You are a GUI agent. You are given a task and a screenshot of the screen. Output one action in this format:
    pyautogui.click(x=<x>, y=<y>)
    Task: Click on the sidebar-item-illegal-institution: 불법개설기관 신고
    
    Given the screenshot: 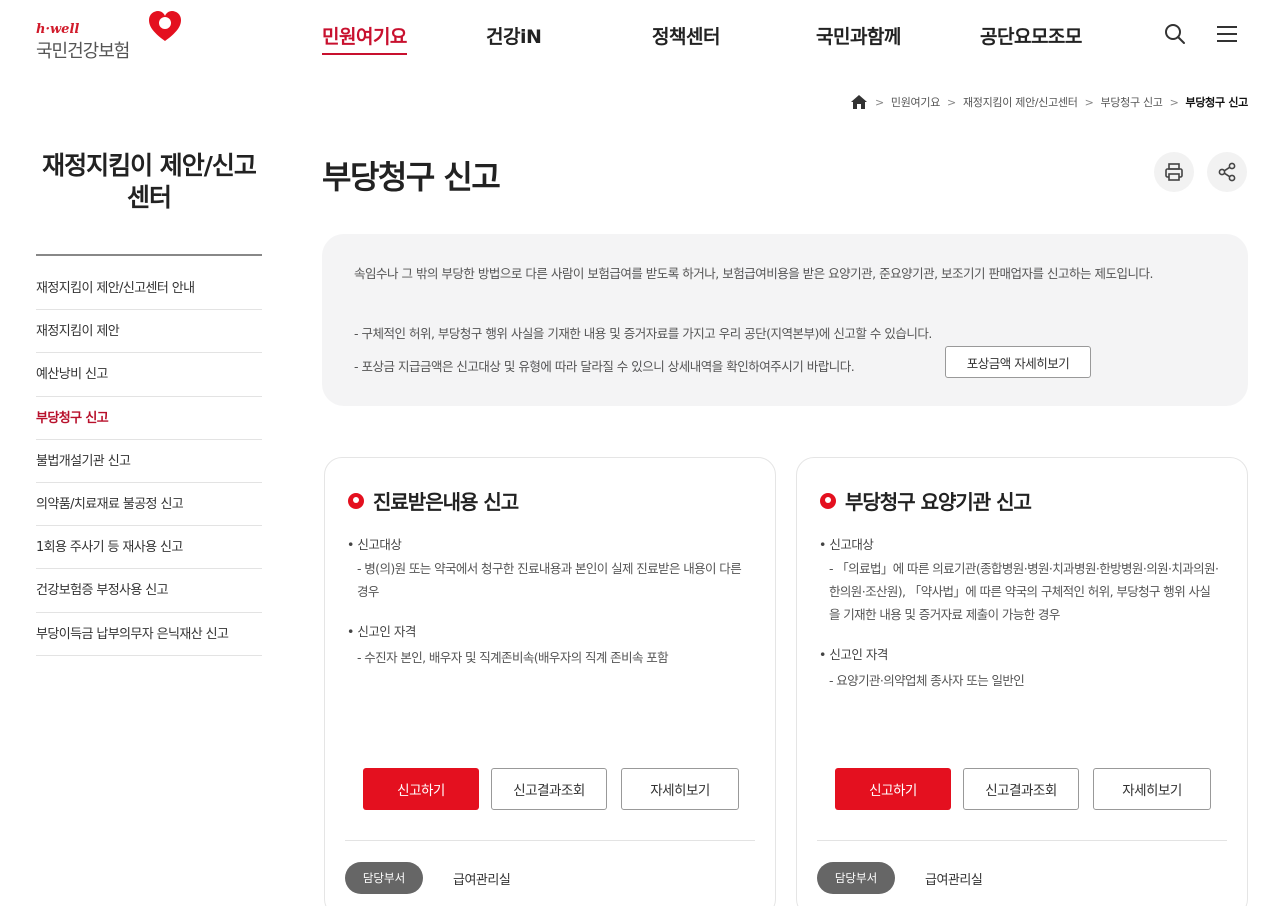 What is the action you would take?
    pyautogui.click(x=149, y=461)
    